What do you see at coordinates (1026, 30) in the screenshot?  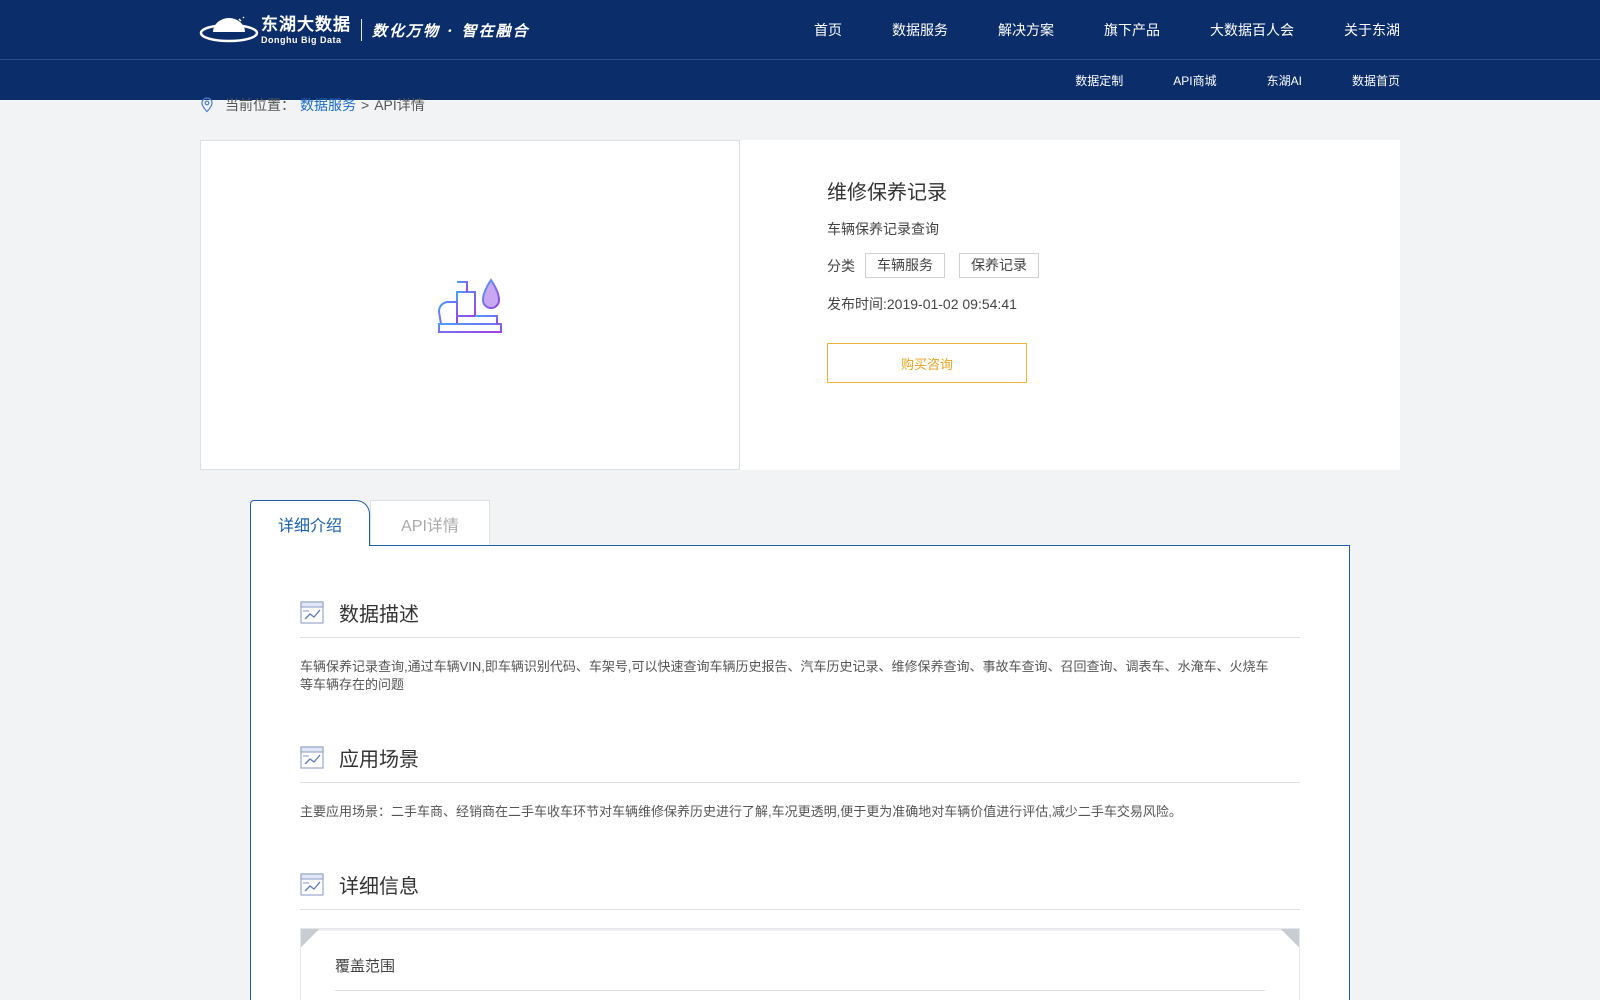 I see `nav-solutions: 解决方案` at bounding box center [1026, 30].